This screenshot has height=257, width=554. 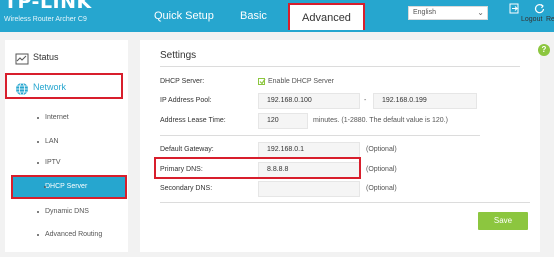 I want to click on title-divider, so click(x=340, y=66).